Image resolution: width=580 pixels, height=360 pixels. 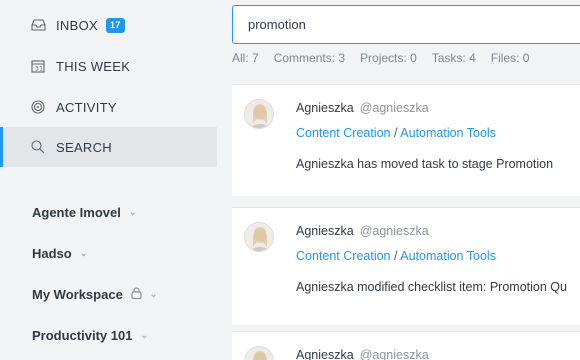 I want to click on workspace-productivity-101: Productivity 101 ⌄, so click(x=90, y=335).